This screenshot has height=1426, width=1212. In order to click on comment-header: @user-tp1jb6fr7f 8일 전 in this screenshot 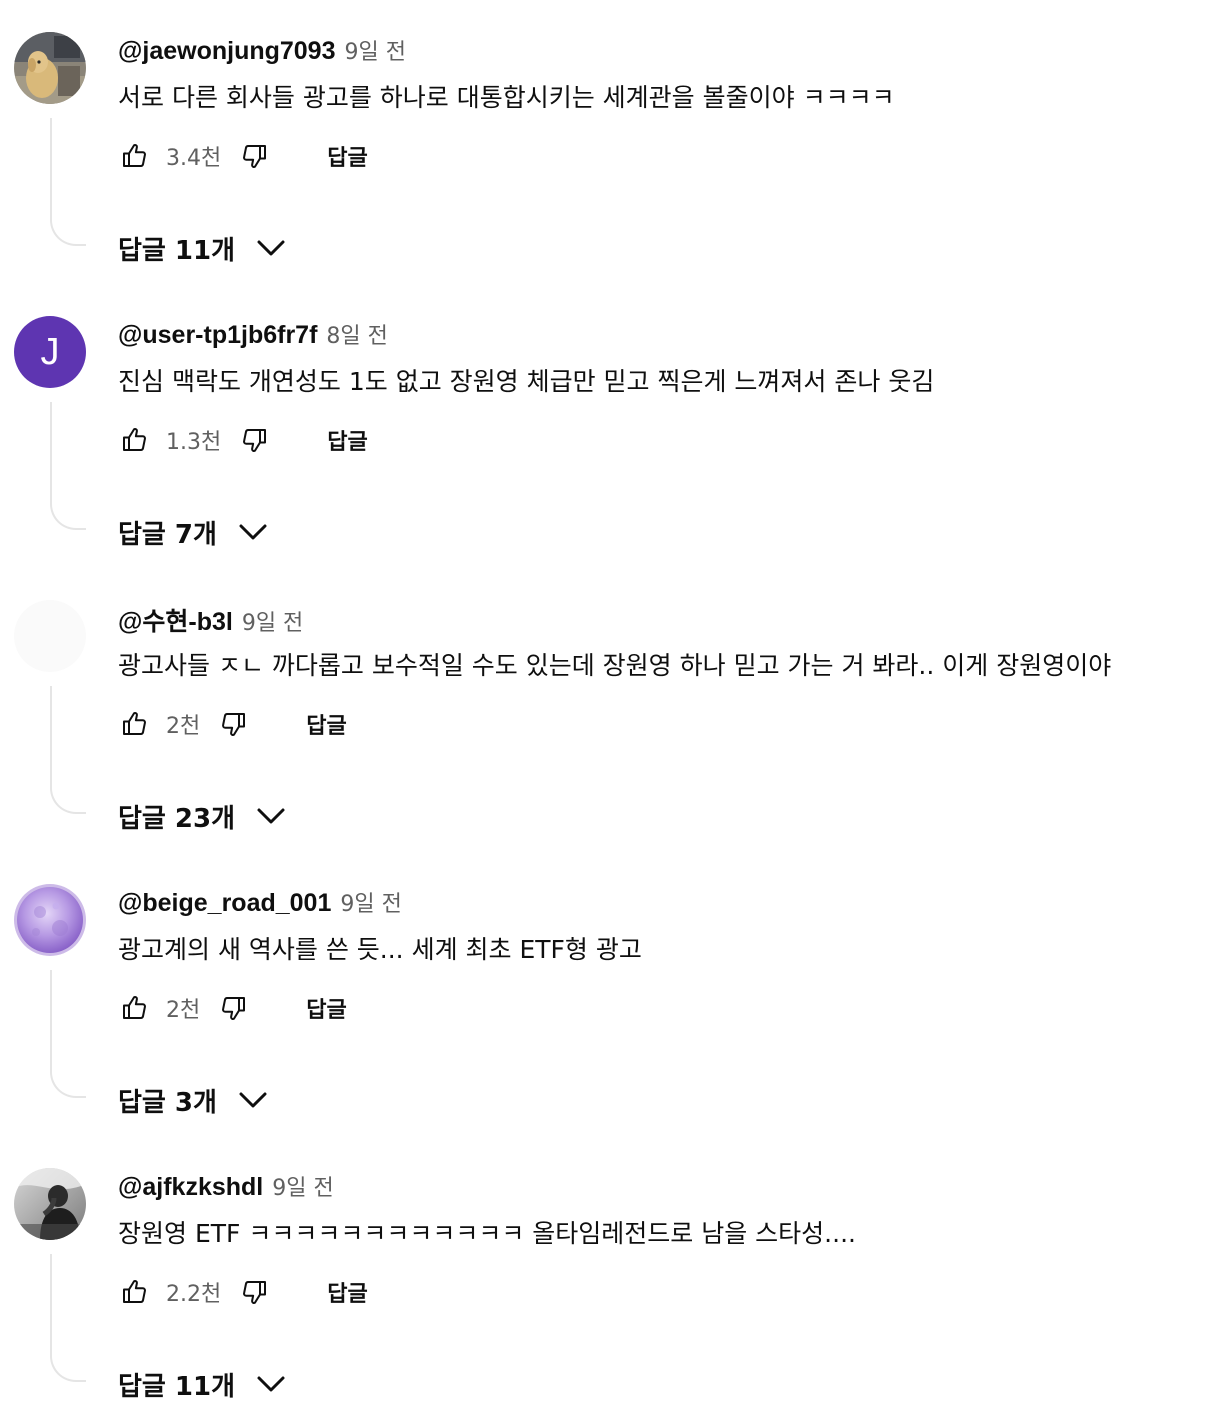, I will do `click(253, 334)`.